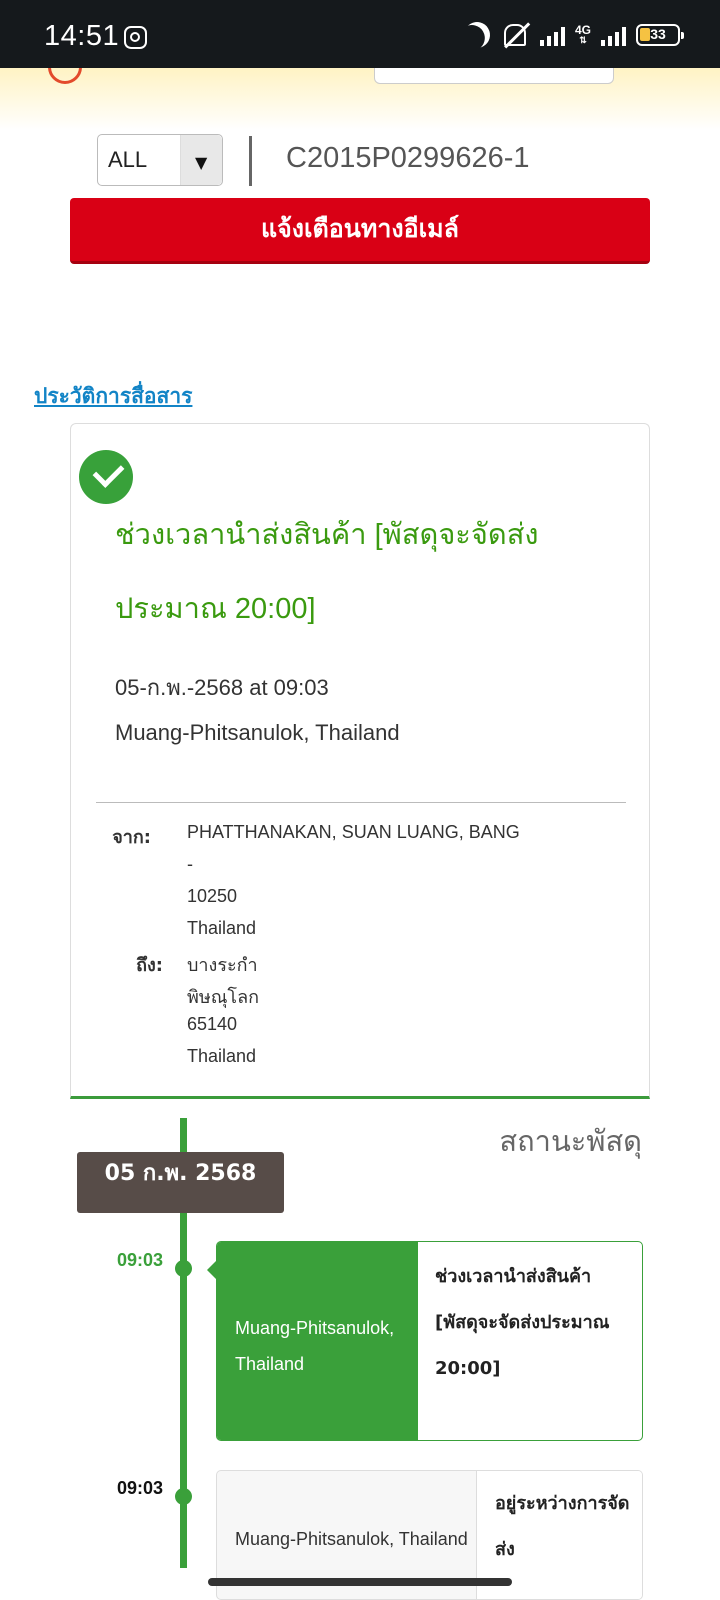 Image resolution: width=720 pixels, height=1600 pixels. Describe the element at coordinates (360, 231) in the screenshot. I see `email-notify-button: แจ้งเตือนทางอีเมล์` at that location.